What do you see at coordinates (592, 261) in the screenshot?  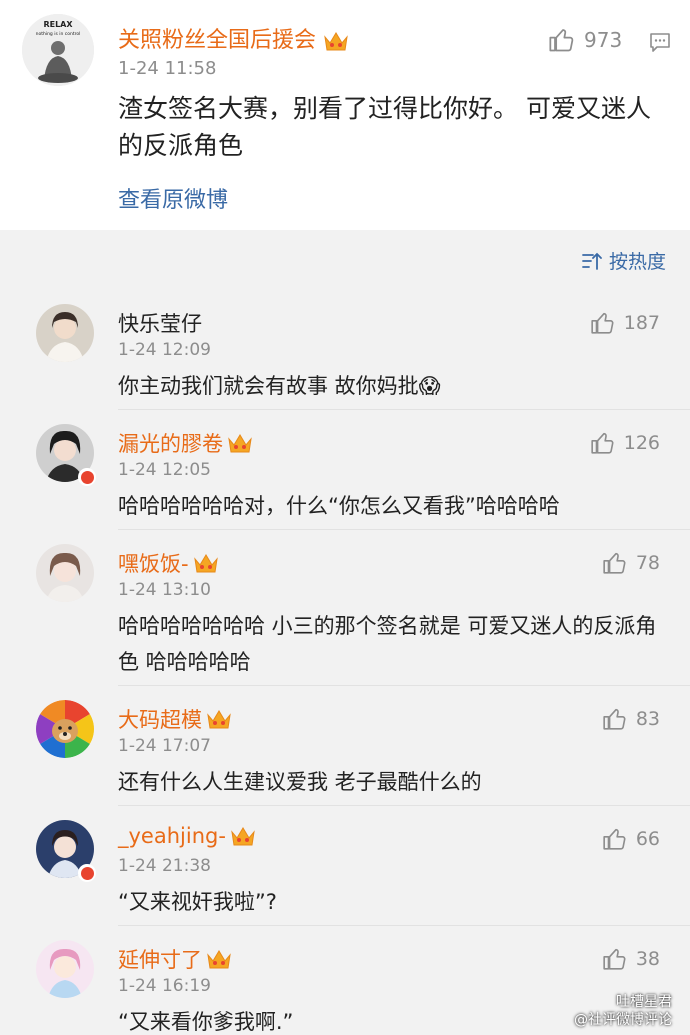 I see `sort-icon` at bounding box center [592, 261].